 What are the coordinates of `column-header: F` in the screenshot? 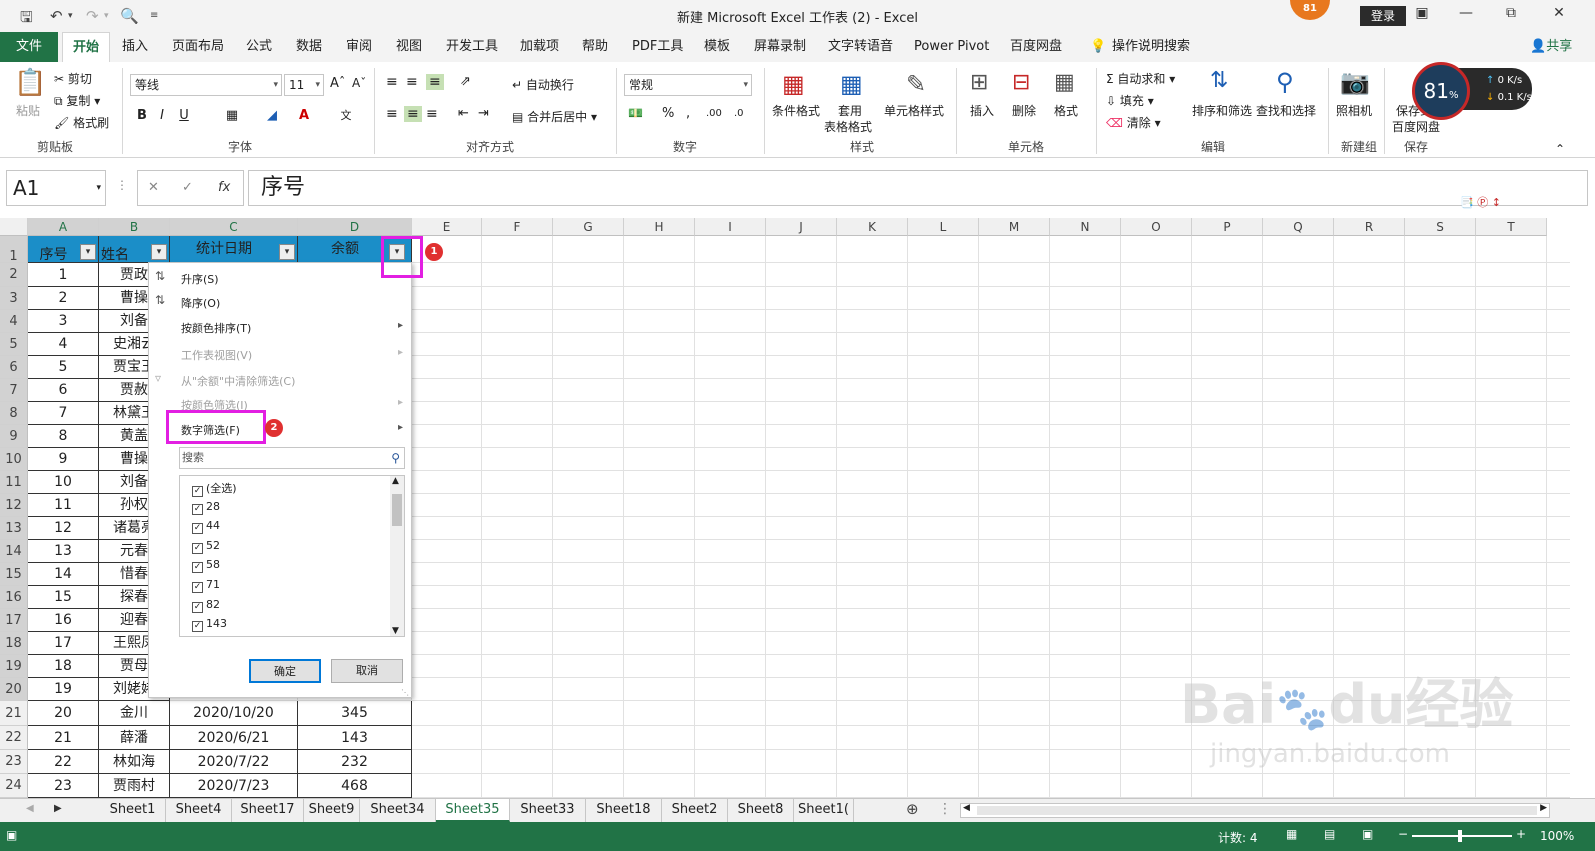 It's located at (517, 227).